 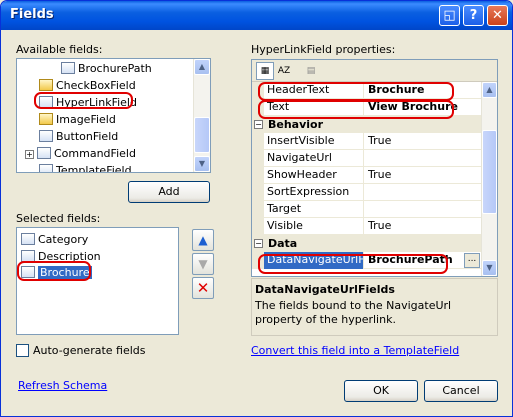 What do you see at coordinates (323, 49) in the screenshot?
I see `properties-label: HyperLinkField properties:` at bounding box center [323, 49].